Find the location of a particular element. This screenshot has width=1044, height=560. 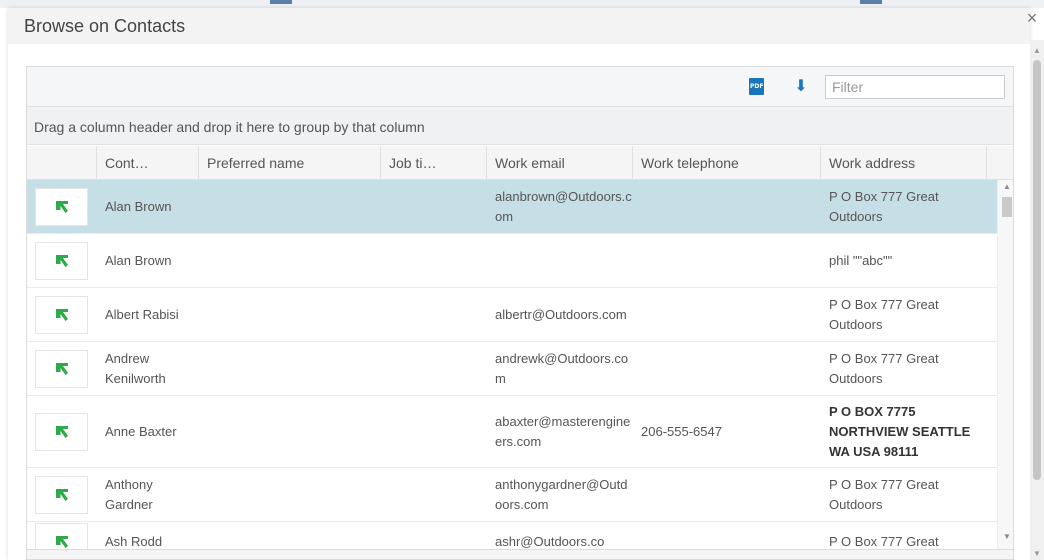

scrollbar-thumb is located at coordinates (1037, 270).